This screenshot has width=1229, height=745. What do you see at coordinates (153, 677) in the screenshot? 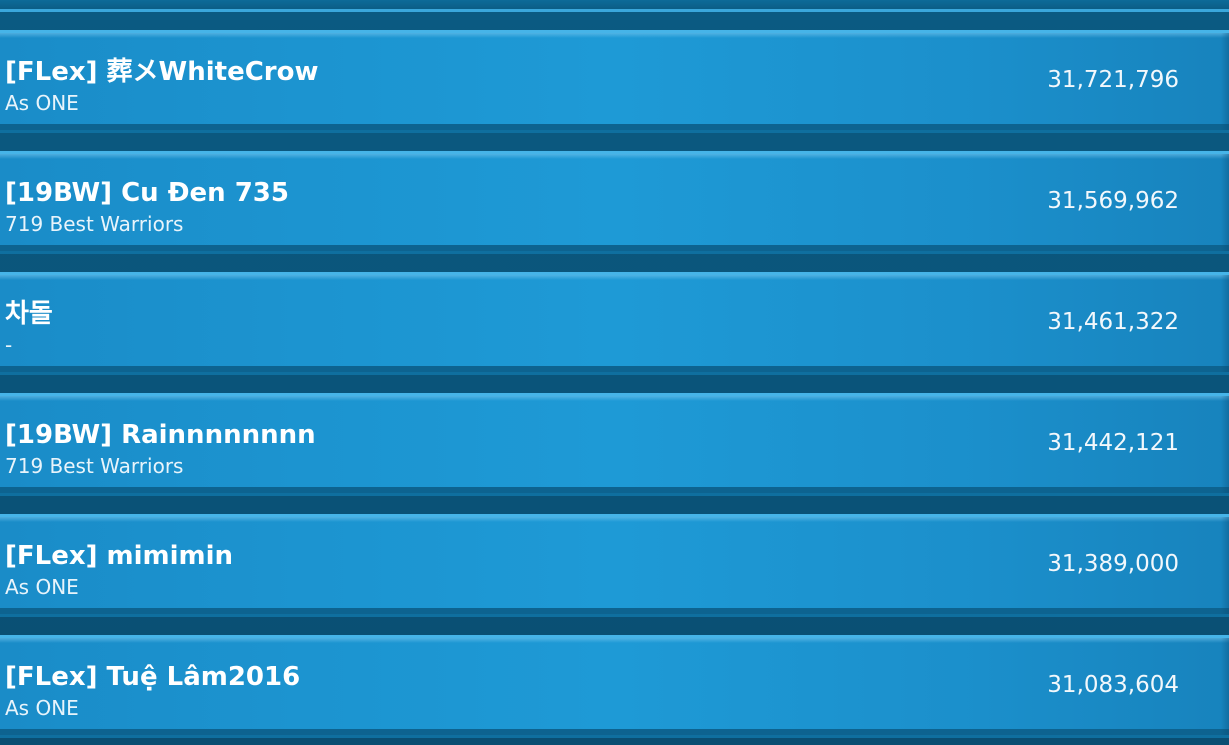
I see `player-name: [FLex] Tuệ Lâm2016` at bounding box center [153, 677].